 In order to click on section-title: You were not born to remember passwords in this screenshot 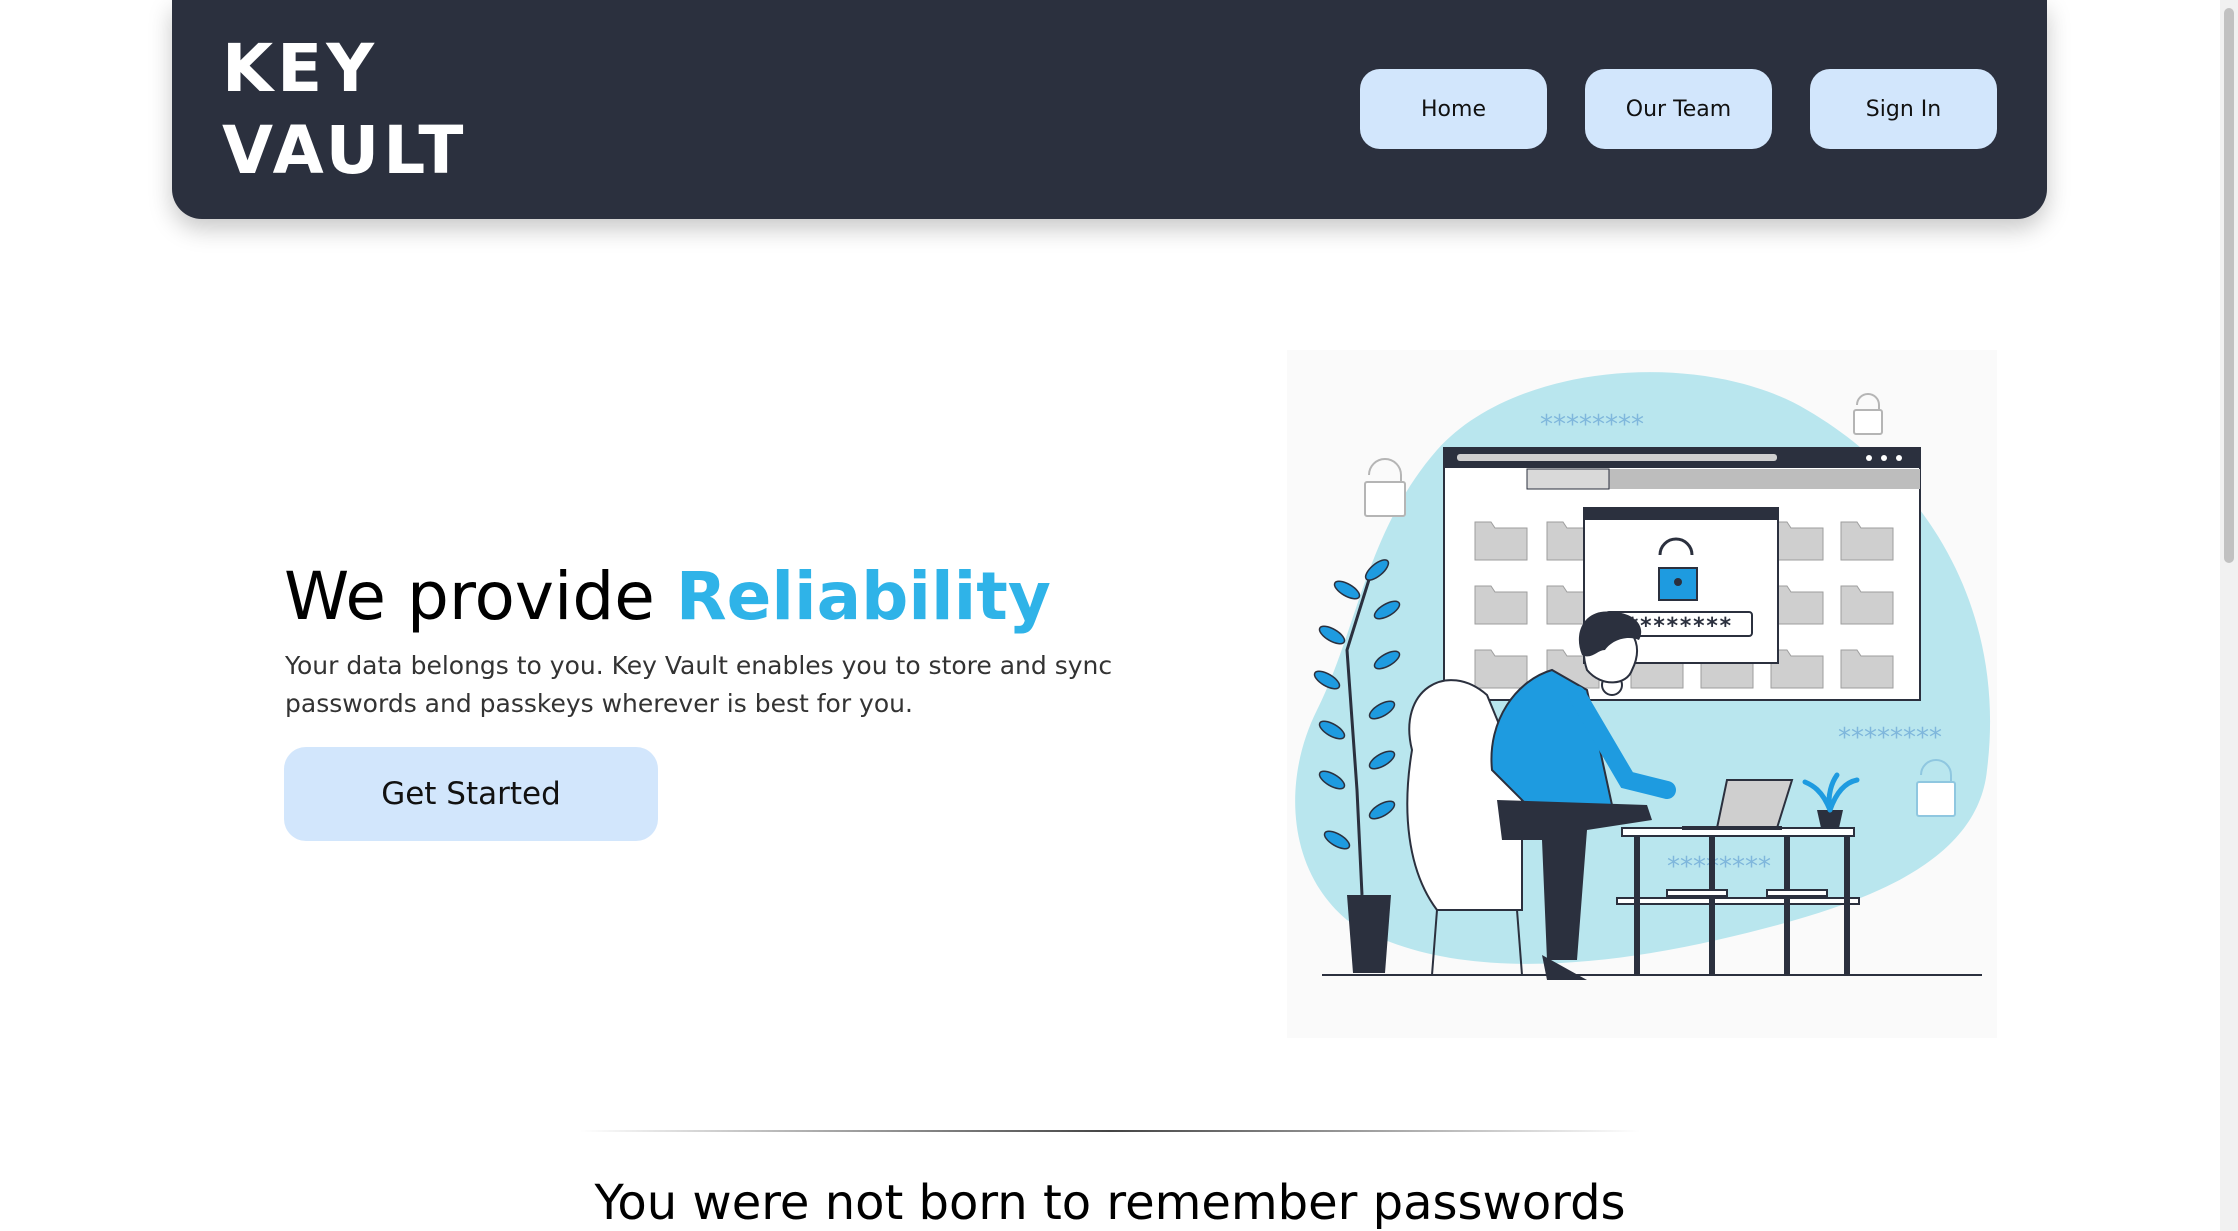, I will do `click(1110, 1203)`.